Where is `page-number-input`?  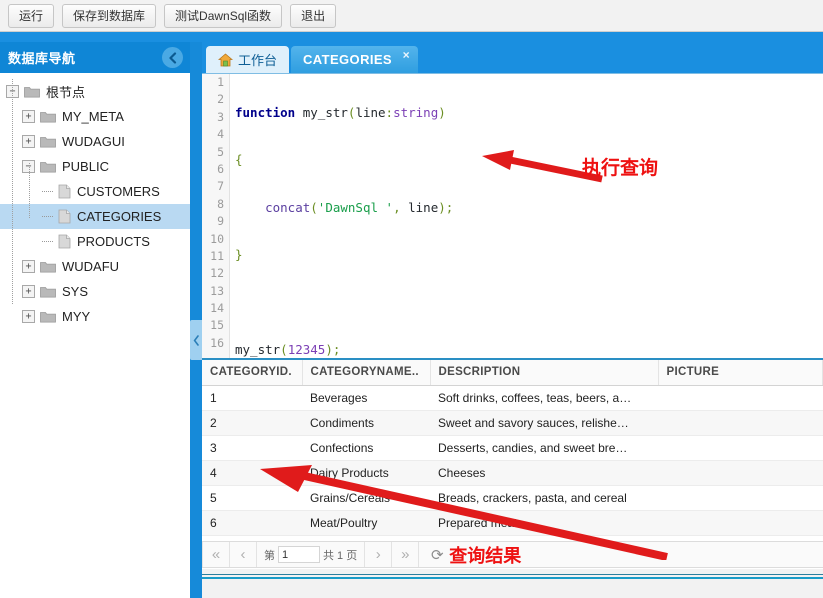
page-number-input is located at coordinates (299, 554).